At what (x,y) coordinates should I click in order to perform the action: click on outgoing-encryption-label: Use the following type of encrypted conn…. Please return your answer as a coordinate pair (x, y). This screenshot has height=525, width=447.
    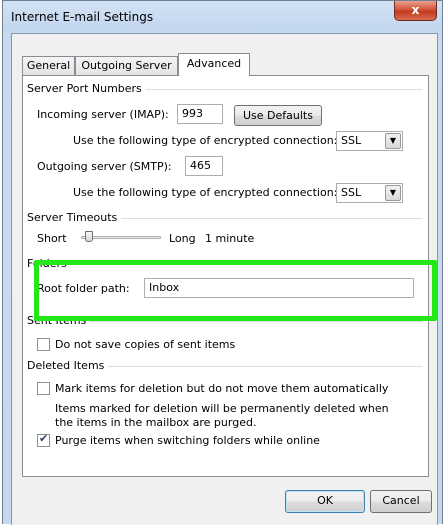
    Looking at the image, I should click on (205, 192).